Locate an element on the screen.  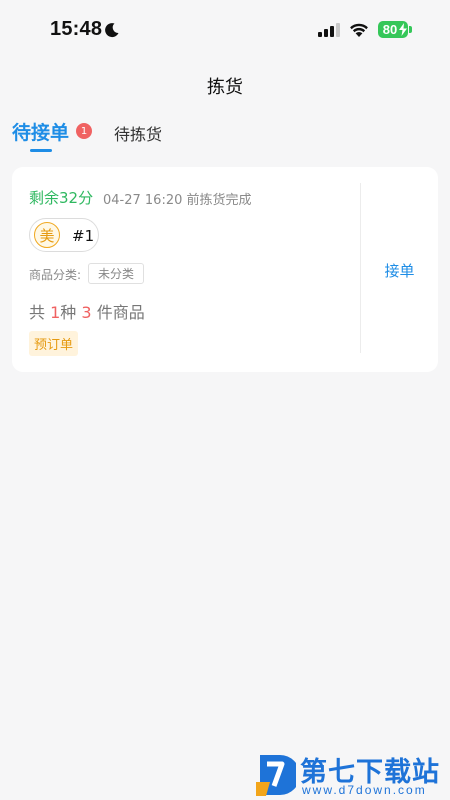
watermark-url: www.d7down.com is located at coordinates (364, 790).